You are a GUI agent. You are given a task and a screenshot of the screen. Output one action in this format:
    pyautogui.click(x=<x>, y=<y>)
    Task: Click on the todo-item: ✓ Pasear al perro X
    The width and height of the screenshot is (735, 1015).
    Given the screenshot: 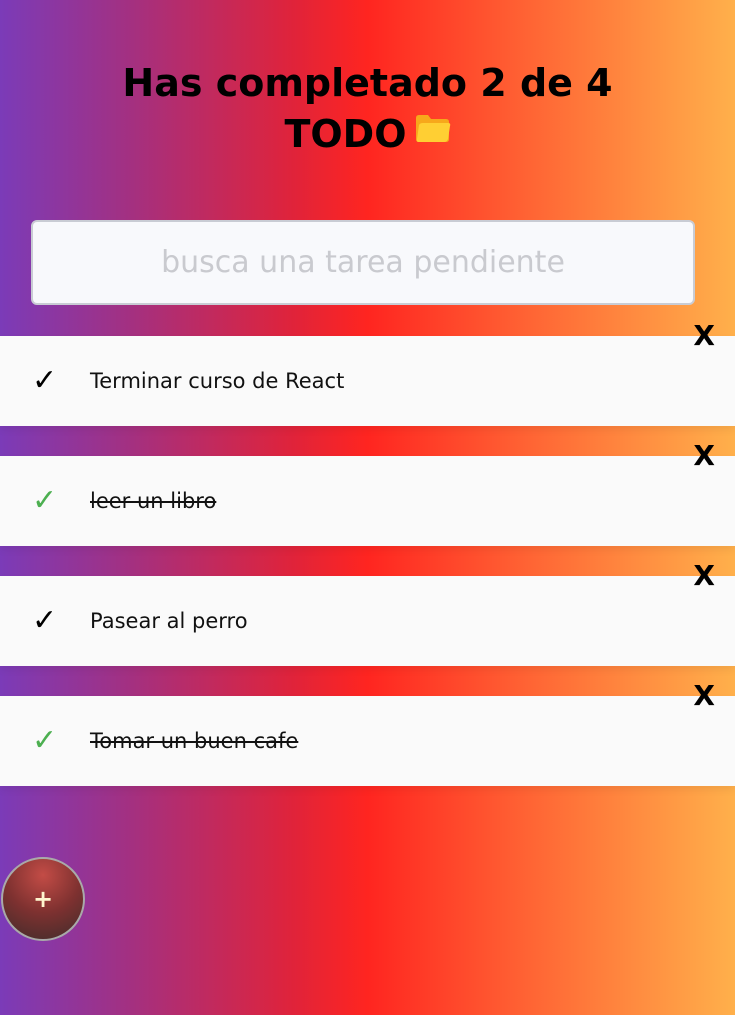 What is the action you would take?
    pyautogui.click(x=367, y=613)
    